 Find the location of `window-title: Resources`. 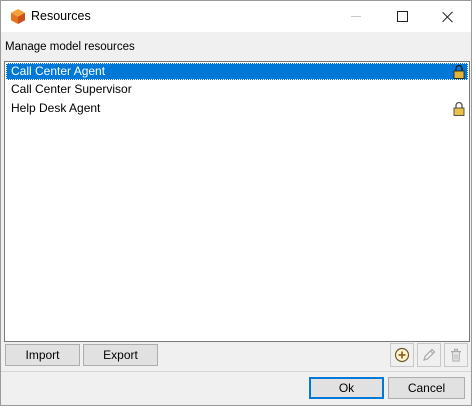

window-title: Resources is located at coordinates (61, 16).